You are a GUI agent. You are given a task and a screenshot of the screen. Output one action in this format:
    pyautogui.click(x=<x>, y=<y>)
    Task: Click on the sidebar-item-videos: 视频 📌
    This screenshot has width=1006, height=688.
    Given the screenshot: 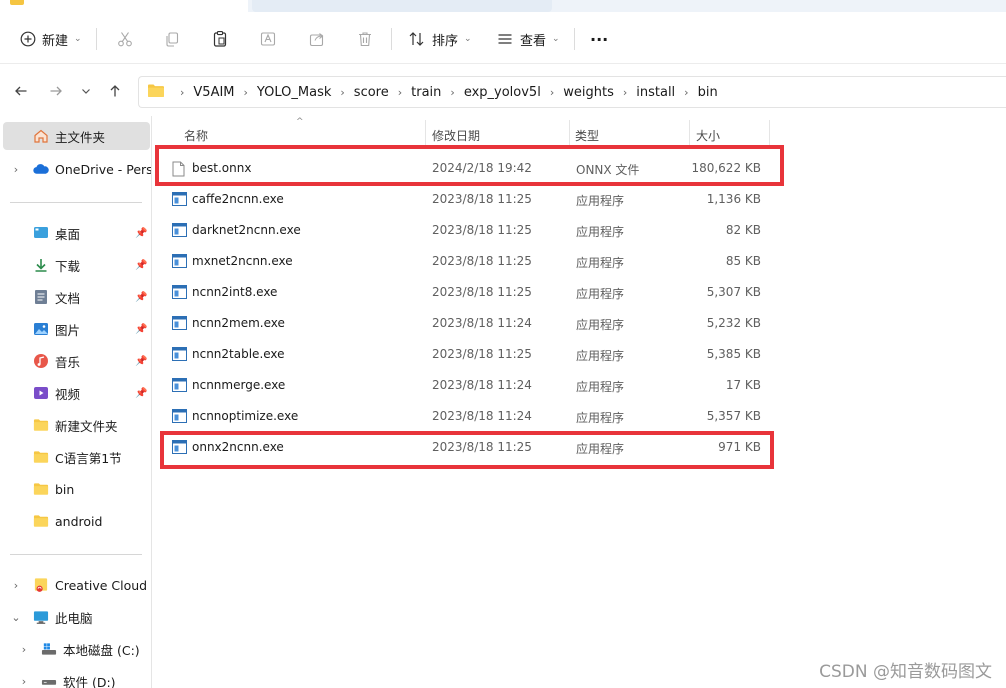 What is the action you would take?
    pyautogui.click(x=75, y=393)
    